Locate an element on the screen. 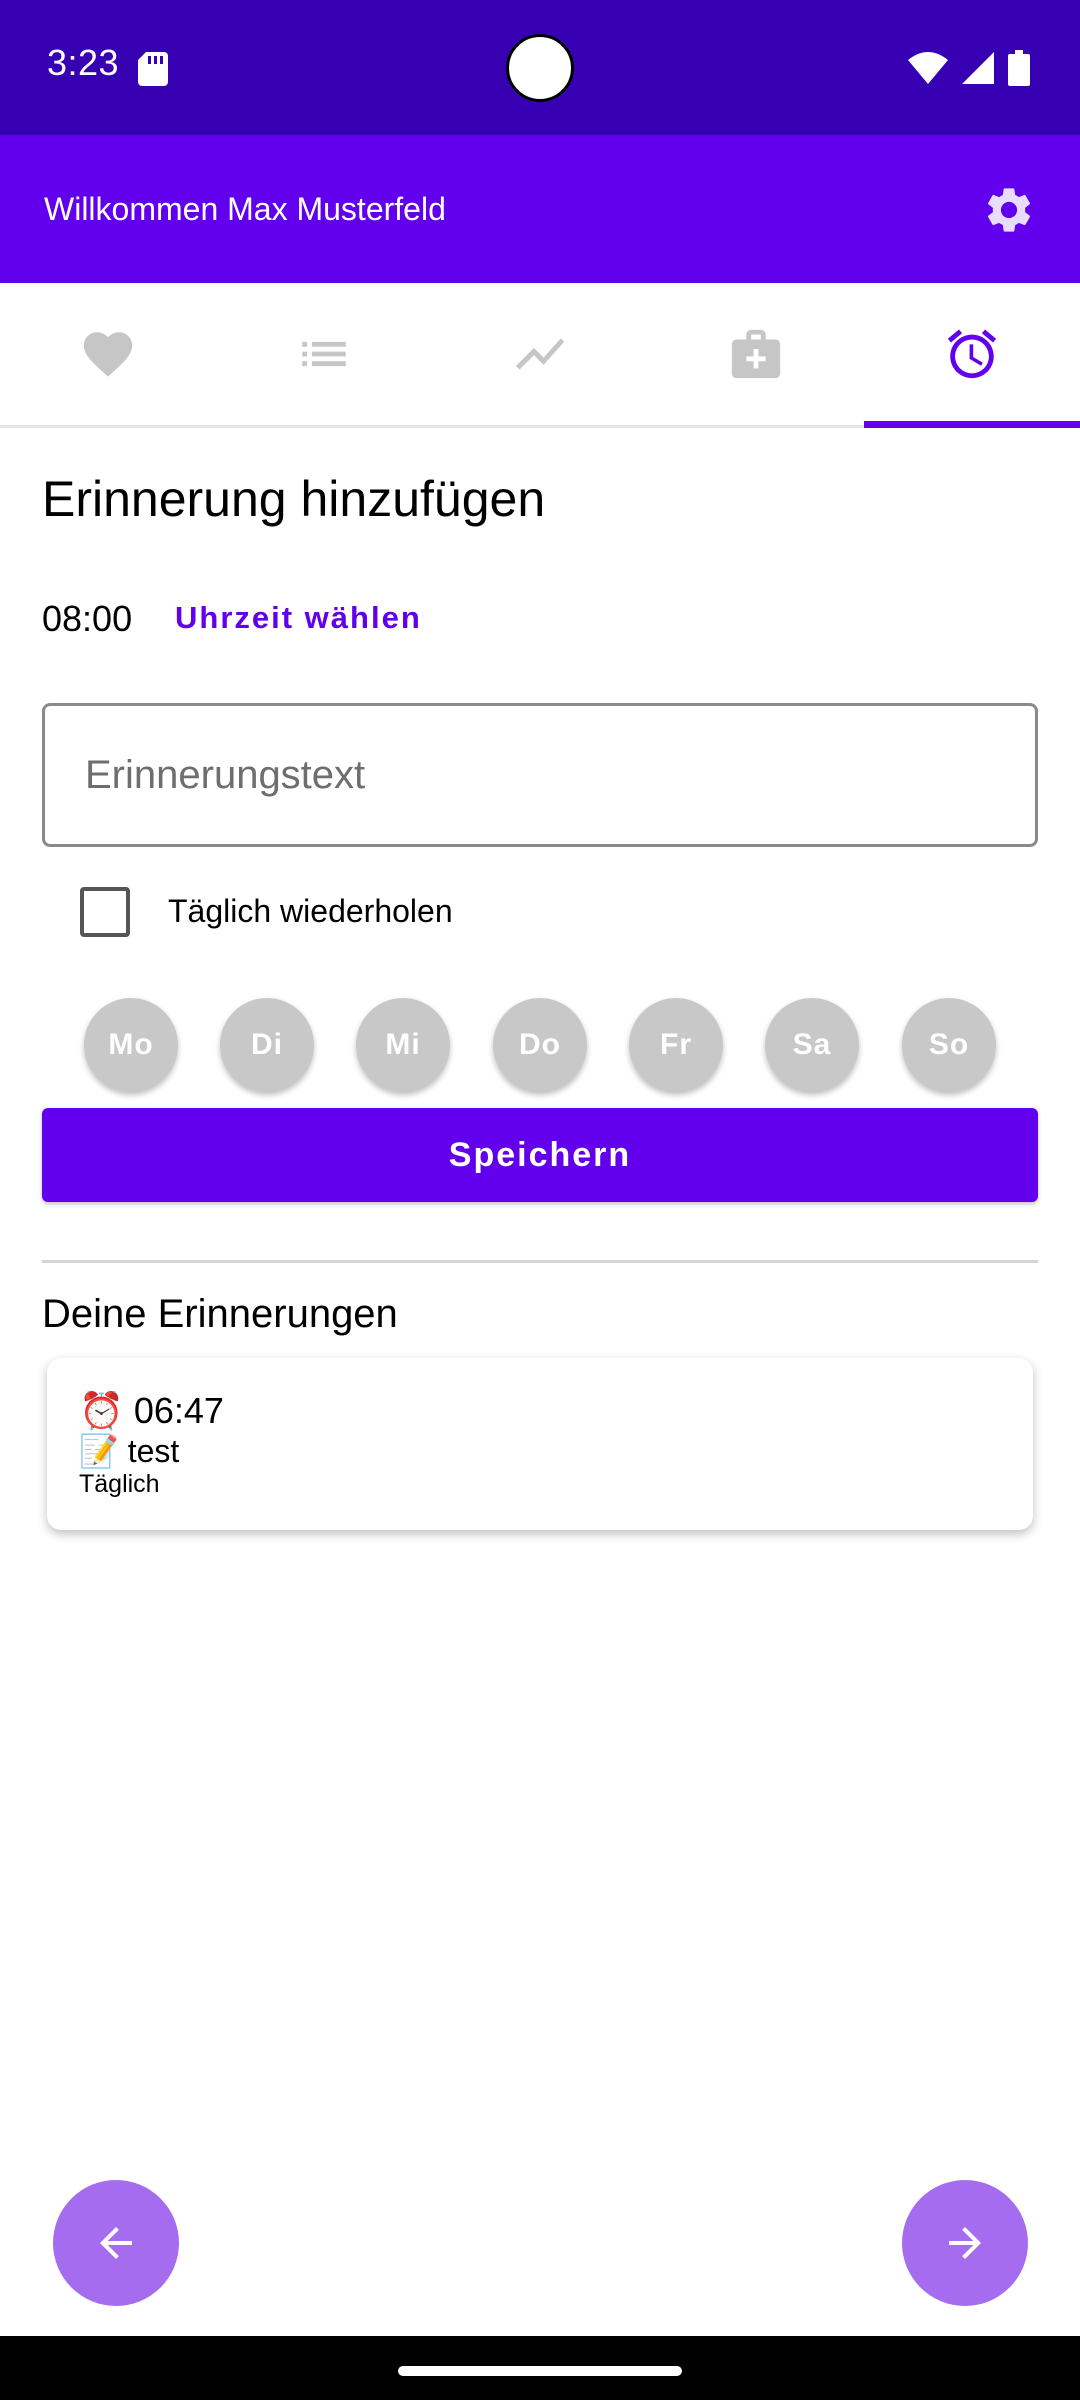  heart-icon is located at coordinates (108, 354).